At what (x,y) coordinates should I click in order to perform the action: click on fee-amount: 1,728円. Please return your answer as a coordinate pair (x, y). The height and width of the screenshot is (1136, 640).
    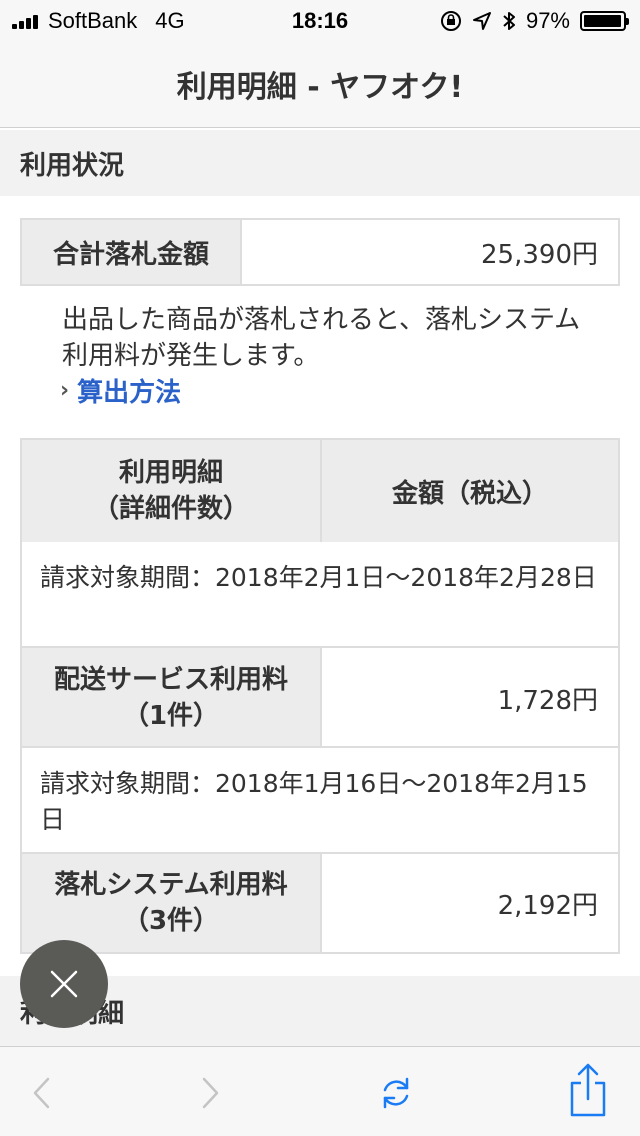
    Looking at the image, I should click on (470, 698).